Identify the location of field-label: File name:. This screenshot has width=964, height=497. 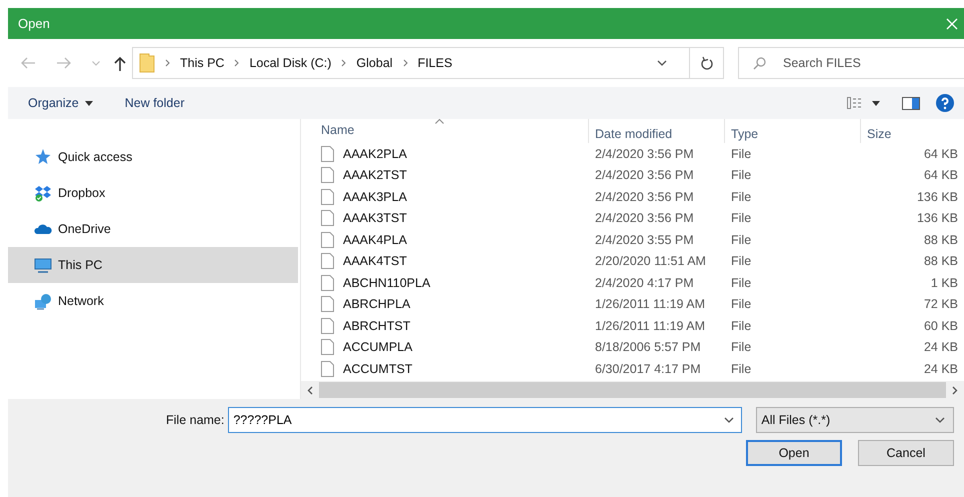
(195, 420).